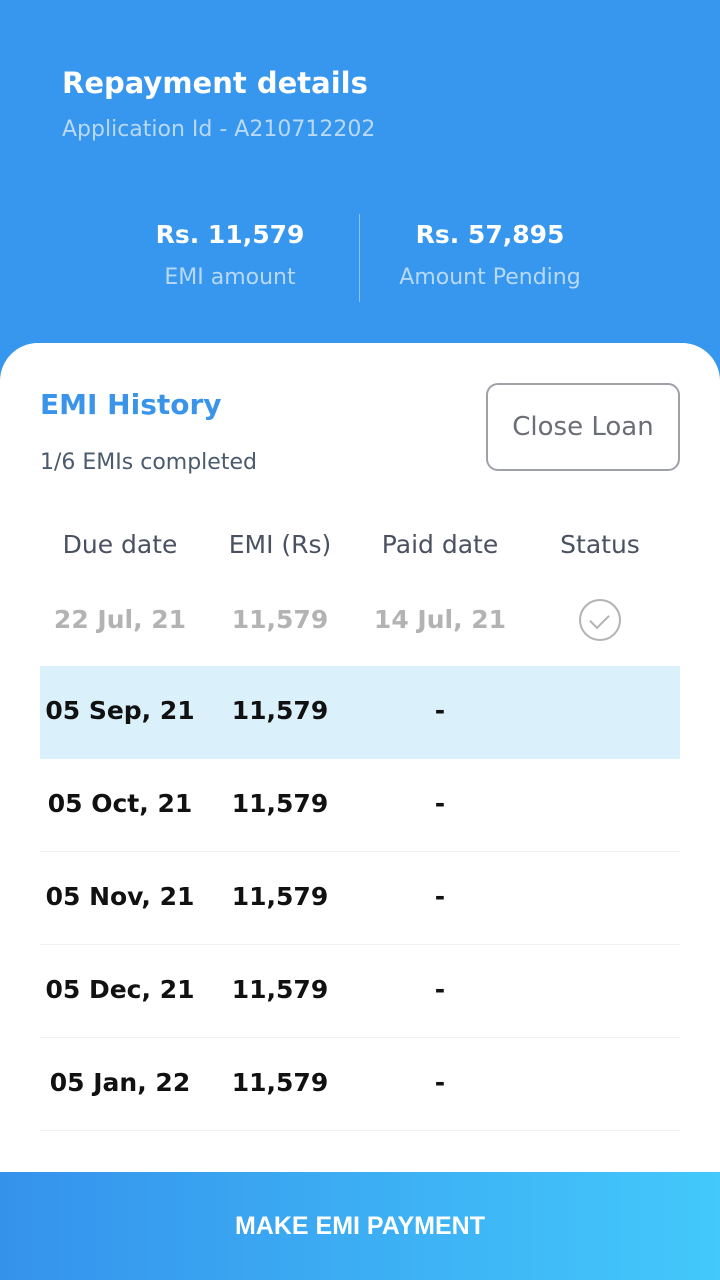 The image size is (720, 1280). Describe the element at coordinates (360, 548) in the screenshot. I see `table-header: Due date EMI (Rs) Paid date Status` at that location.